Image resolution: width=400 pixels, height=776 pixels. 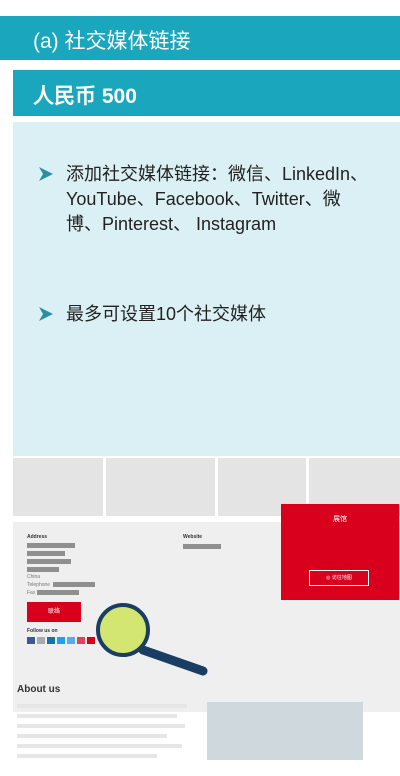 What do you see at coordinates (71, 640) in the screenshot?
I see `wechat-icon` at bounding box center [71, 640].